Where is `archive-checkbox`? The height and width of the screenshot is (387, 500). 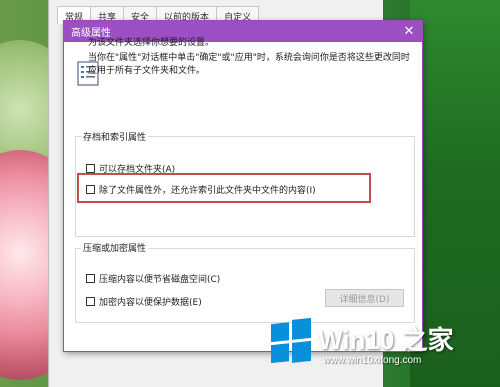
archive-checkbox is located at coordinates (90, 168).